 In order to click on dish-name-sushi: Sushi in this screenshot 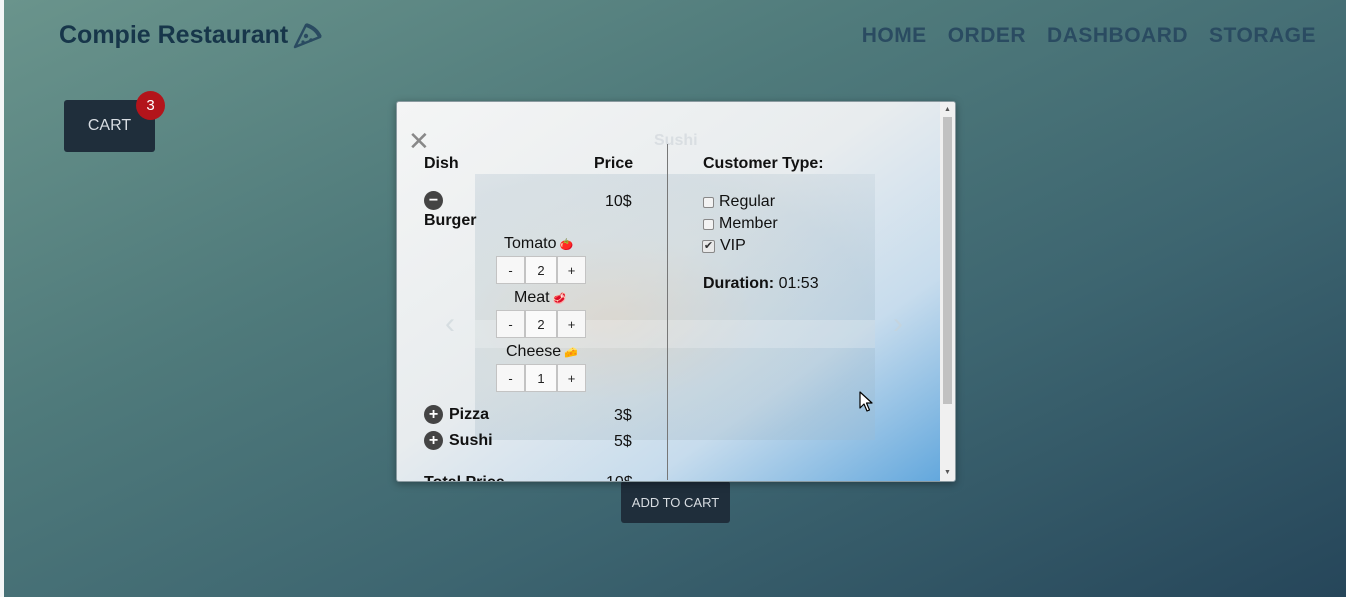, I will do `click(471, 440)`.